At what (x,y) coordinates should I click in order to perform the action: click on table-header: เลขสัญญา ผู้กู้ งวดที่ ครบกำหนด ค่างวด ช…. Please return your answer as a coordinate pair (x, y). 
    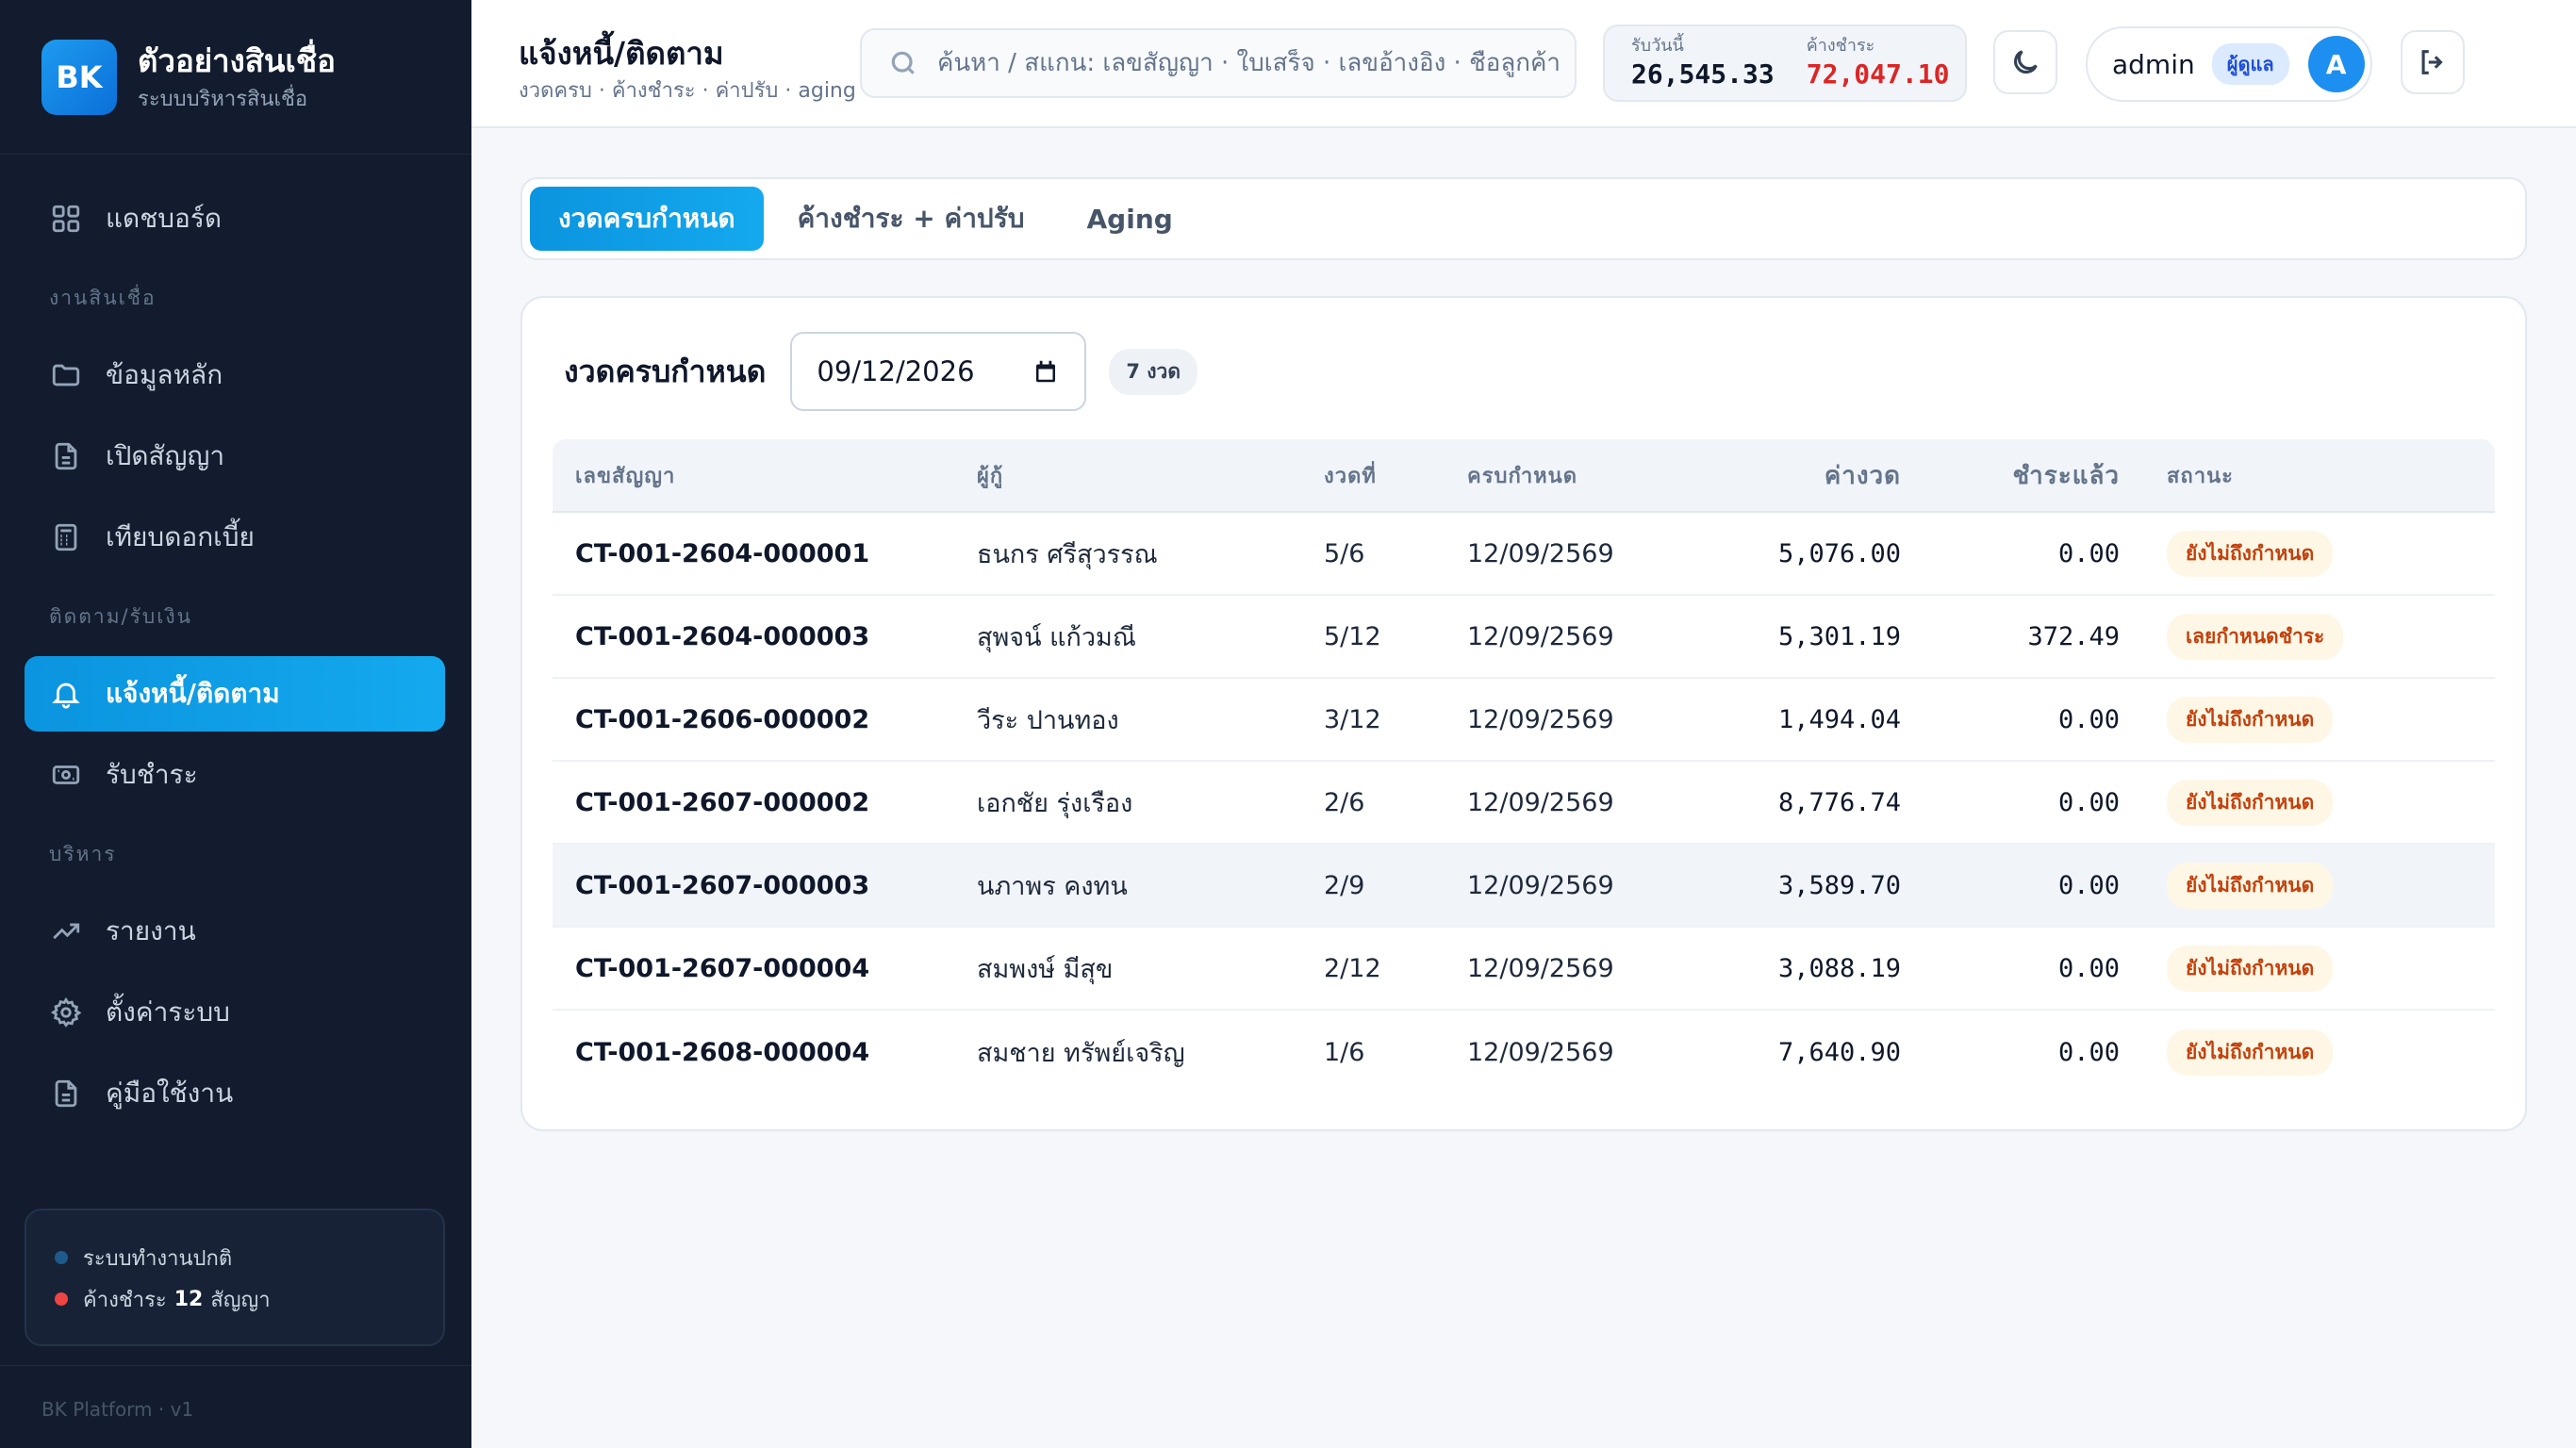
    Looking at the image, I should click on (1524, 476).